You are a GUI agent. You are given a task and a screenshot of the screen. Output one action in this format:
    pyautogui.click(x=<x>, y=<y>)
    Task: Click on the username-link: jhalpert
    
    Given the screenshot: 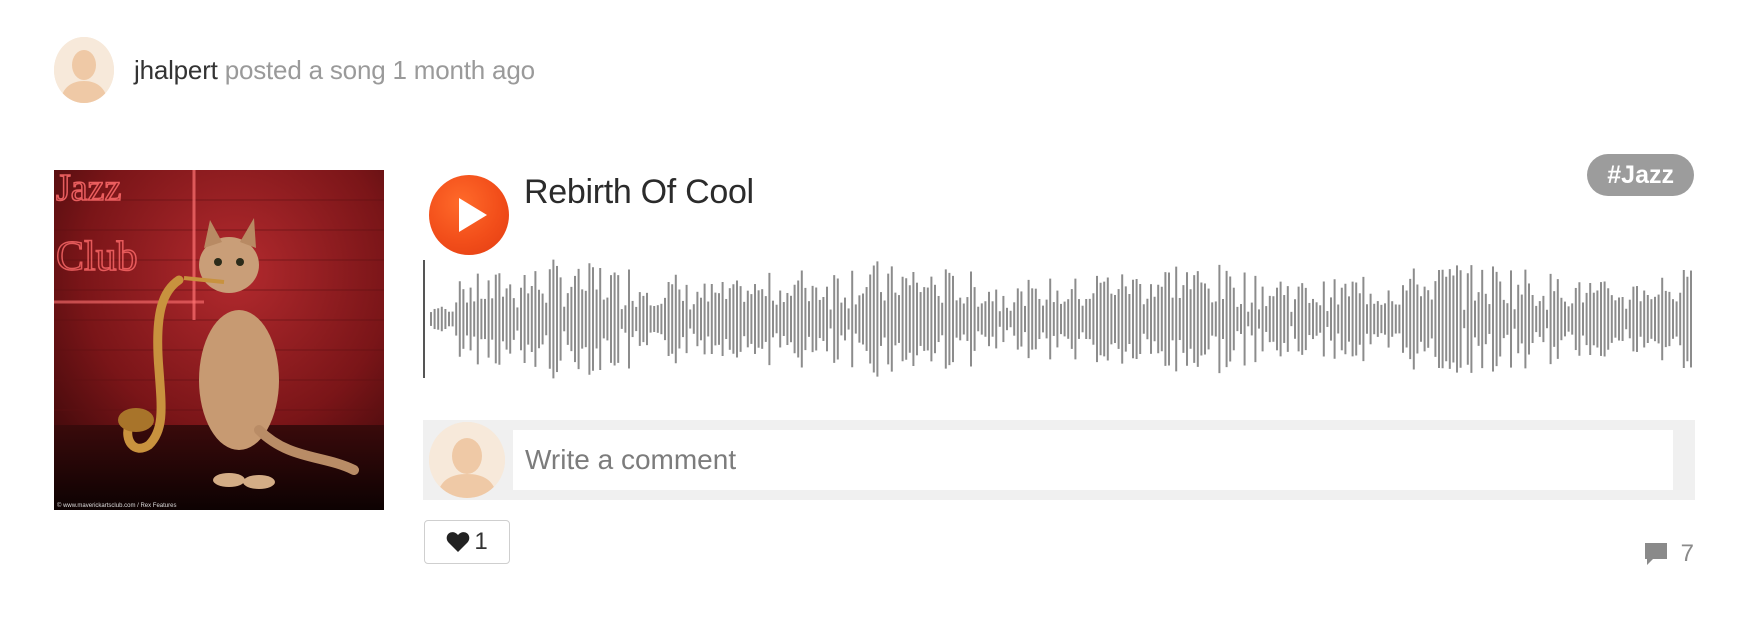 What is the action you would take?
    pyautogui.click(x=176, y=70)
    